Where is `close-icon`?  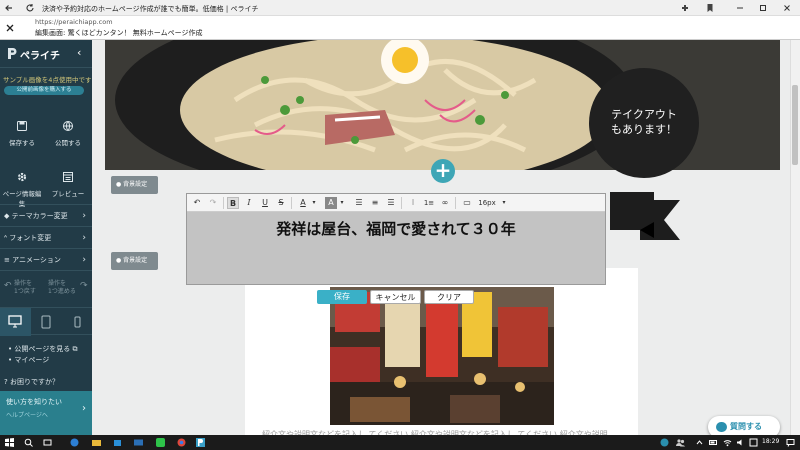 close-icon is located at coordinates (10, 28).